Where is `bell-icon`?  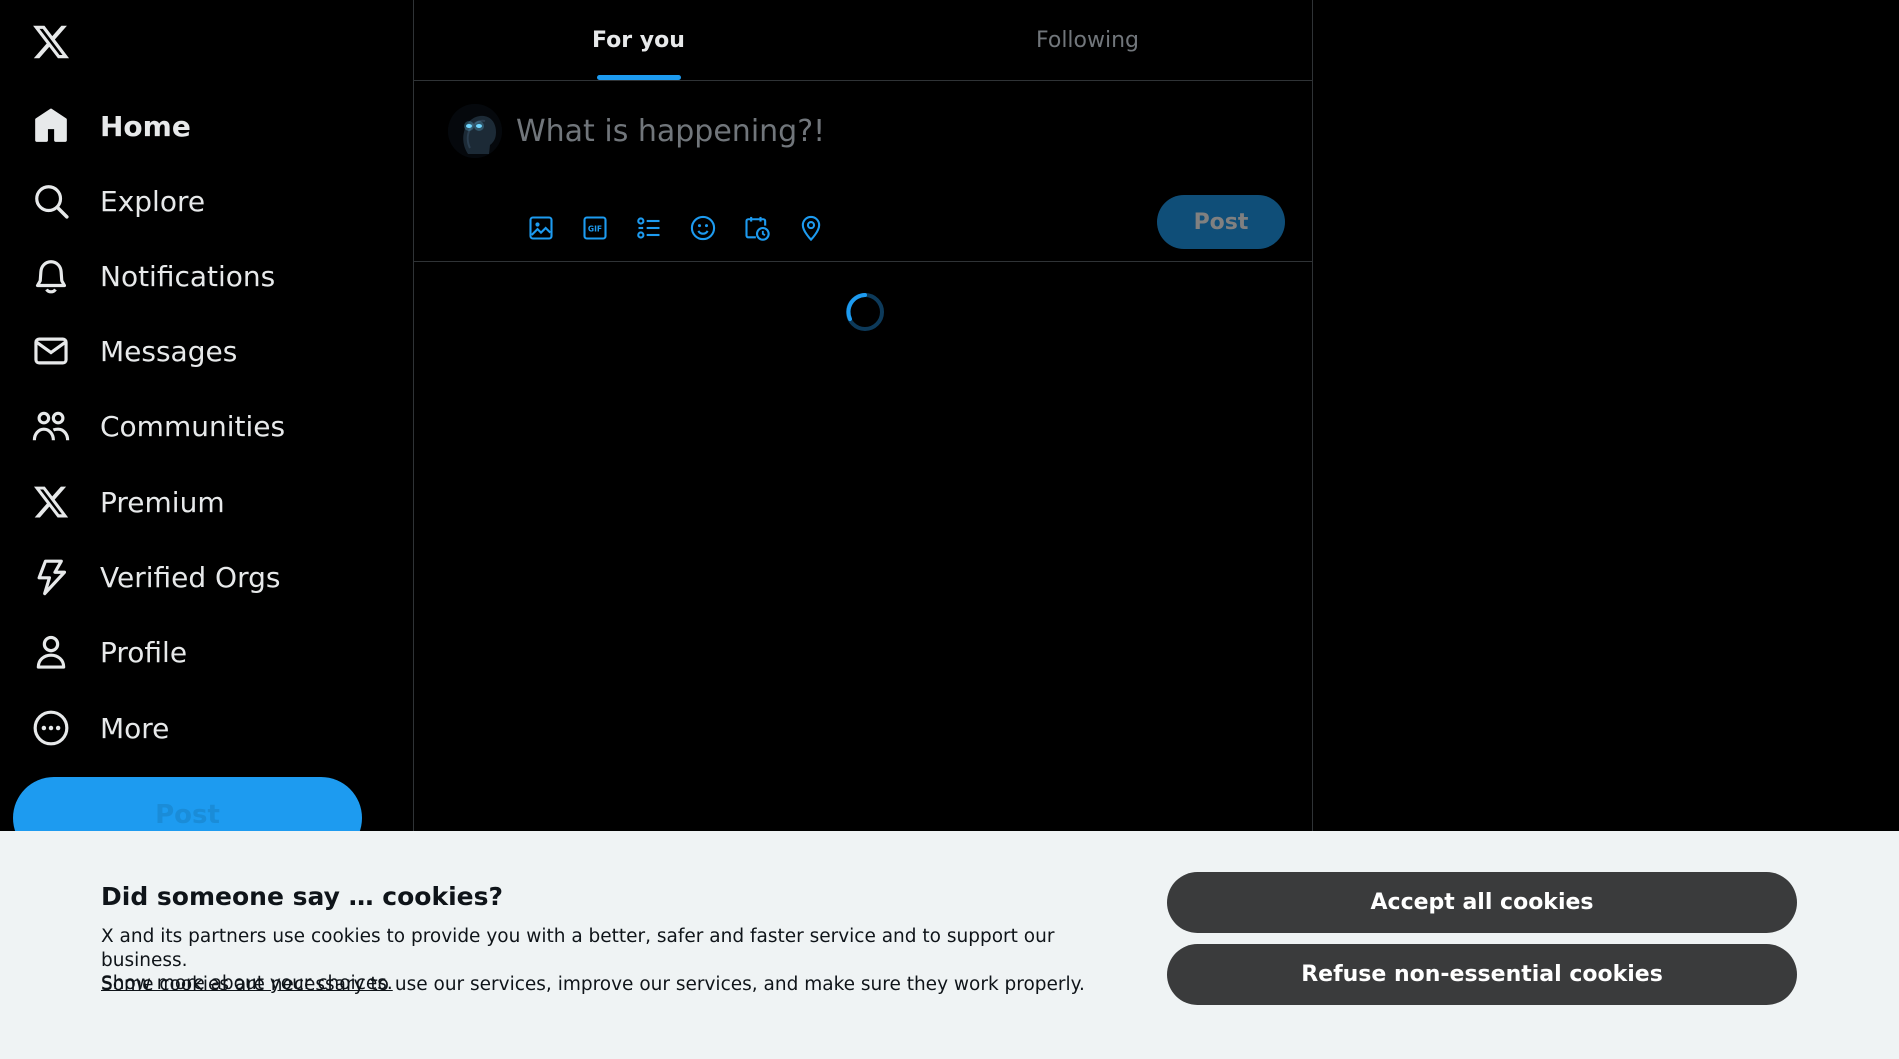 bell-icon is located at coordinates (51, 276).